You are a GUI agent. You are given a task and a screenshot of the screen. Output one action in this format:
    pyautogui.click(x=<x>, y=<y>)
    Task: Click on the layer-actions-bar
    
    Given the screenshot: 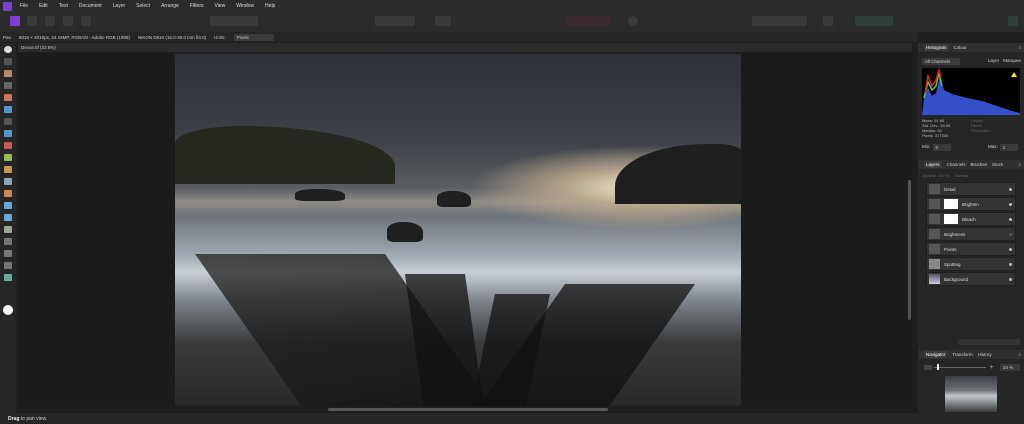 What is the action you would take?
    pyautogui.click(x=989, y=342)
    